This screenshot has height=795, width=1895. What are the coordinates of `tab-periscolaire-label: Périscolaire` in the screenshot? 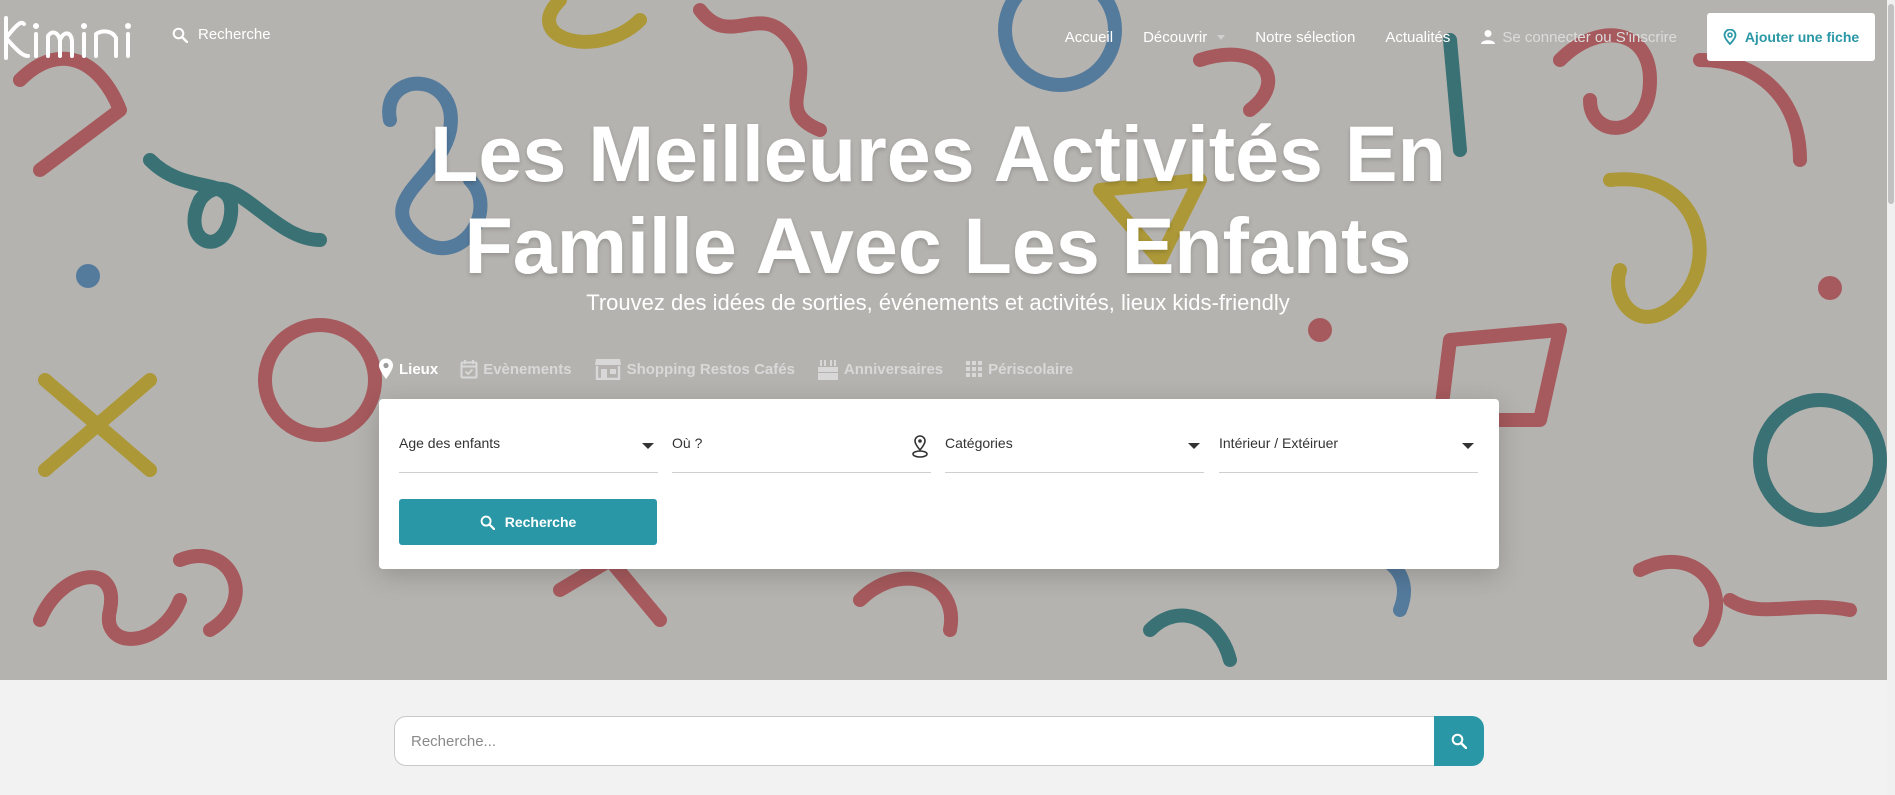 It's located at (1031, 369).